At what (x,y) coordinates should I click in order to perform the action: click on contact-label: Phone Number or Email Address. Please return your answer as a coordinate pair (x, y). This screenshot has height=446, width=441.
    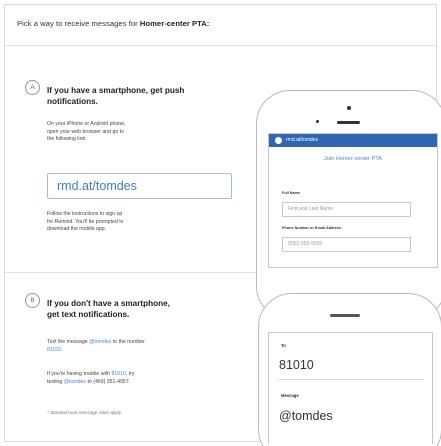
    Looking at the image, I should click on (312, 228).